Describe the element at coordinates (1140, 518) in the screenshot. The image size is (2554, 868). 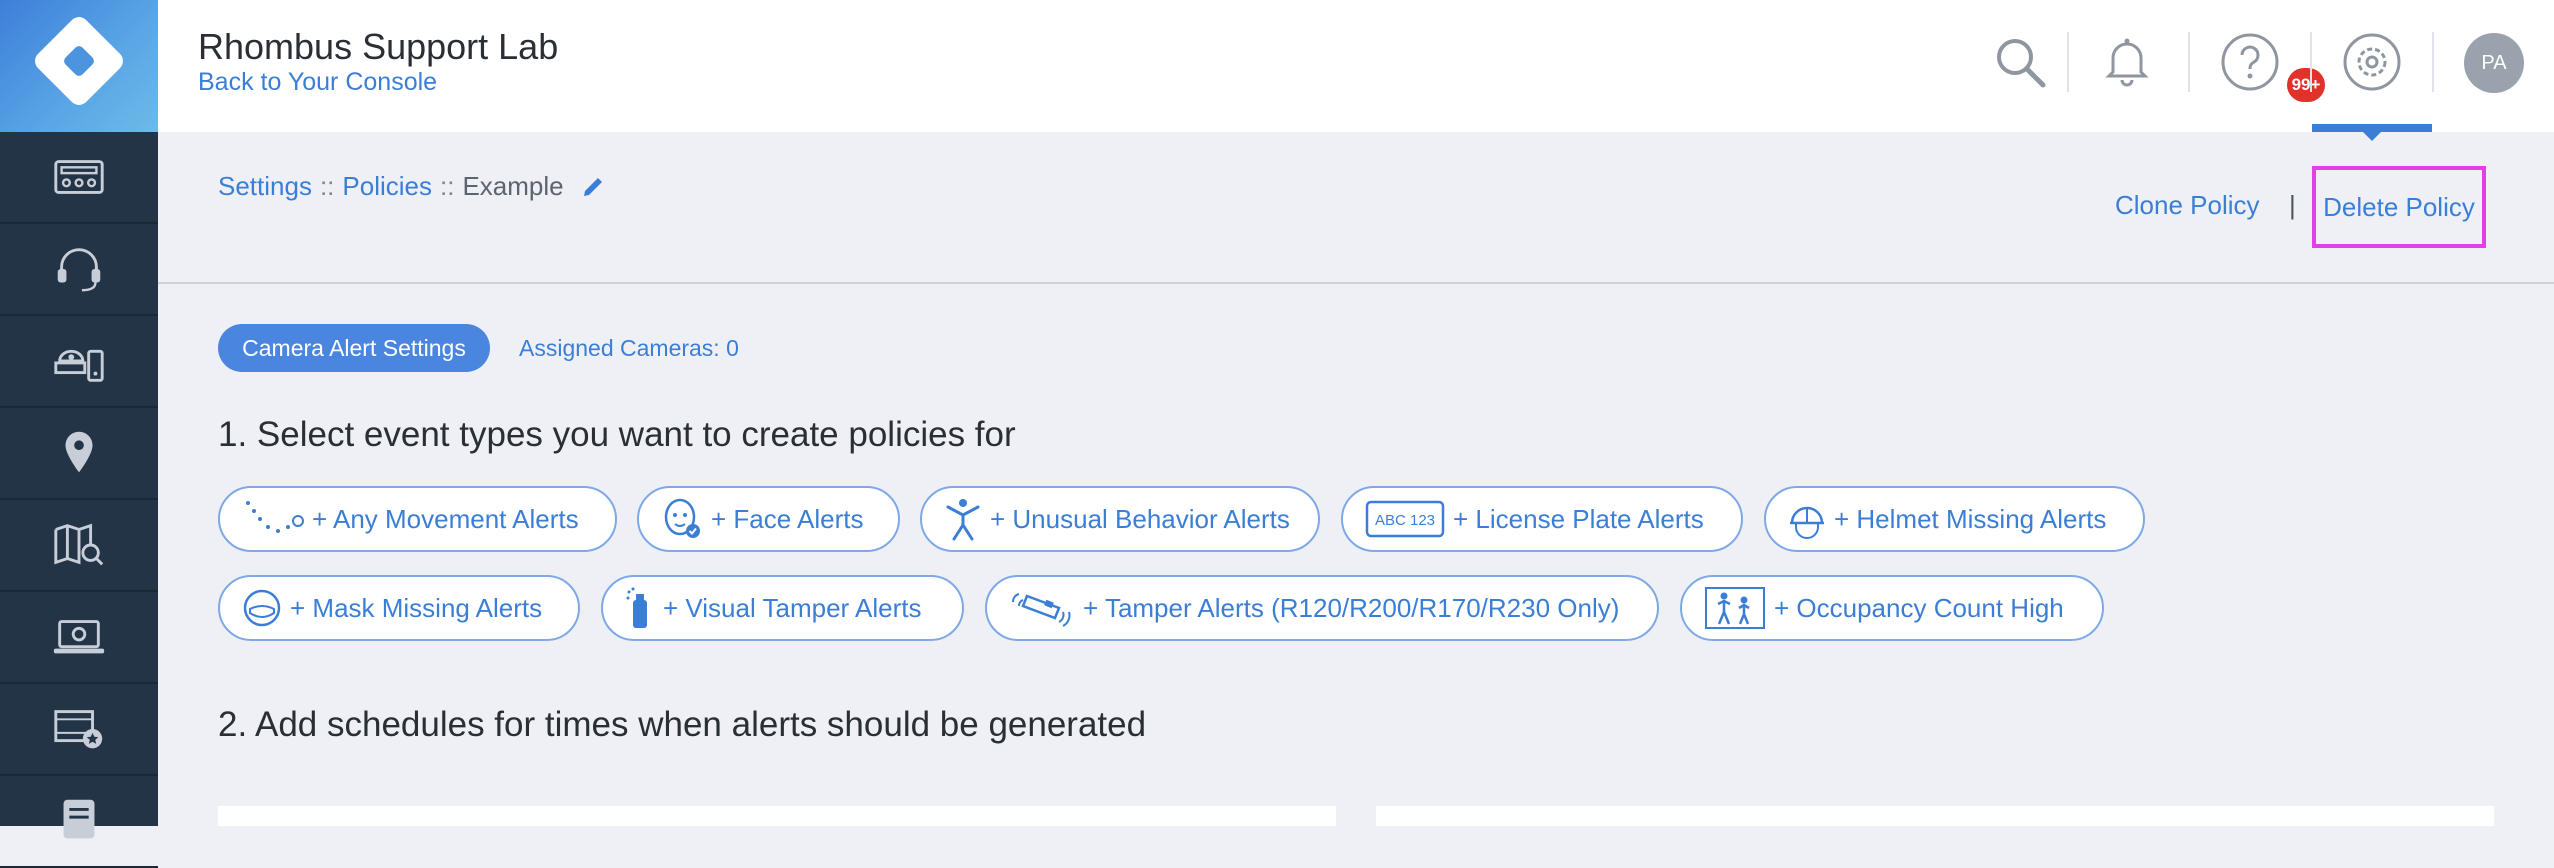
I see `chip-label: + Unusual Behavior Alerts` at that location.